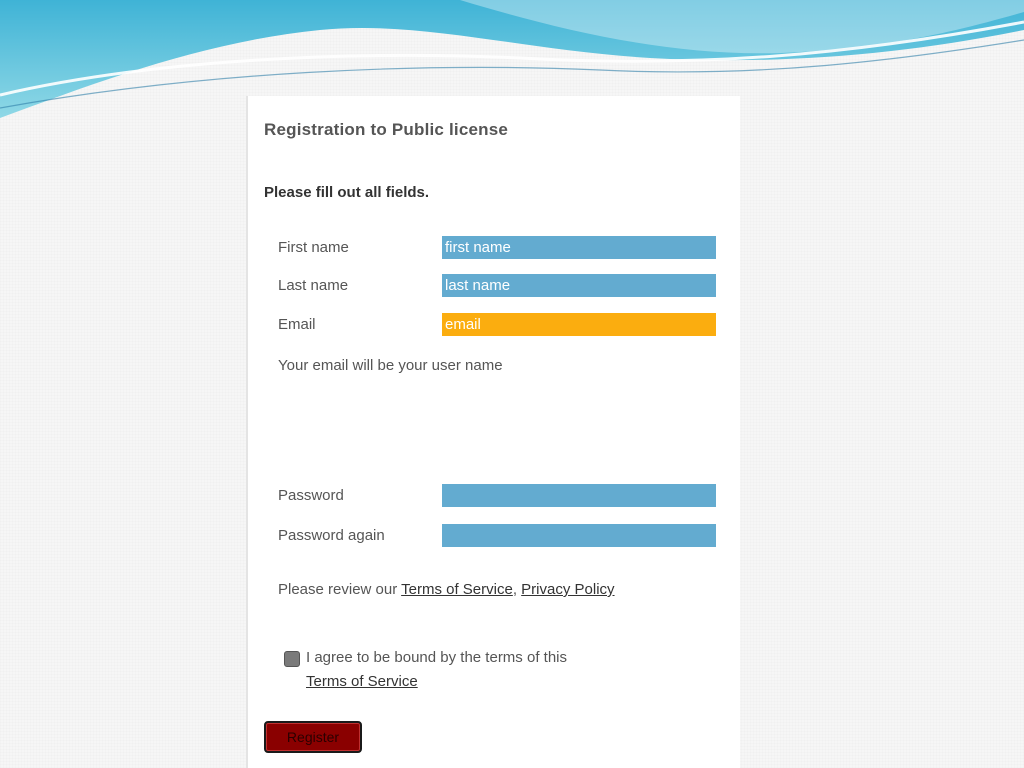 This screenshot has height=768, width=1024. Describe the element at coordinates (347, 192) in the screenshot. I see `form-instruction: Please fill out all fields.` at that location.